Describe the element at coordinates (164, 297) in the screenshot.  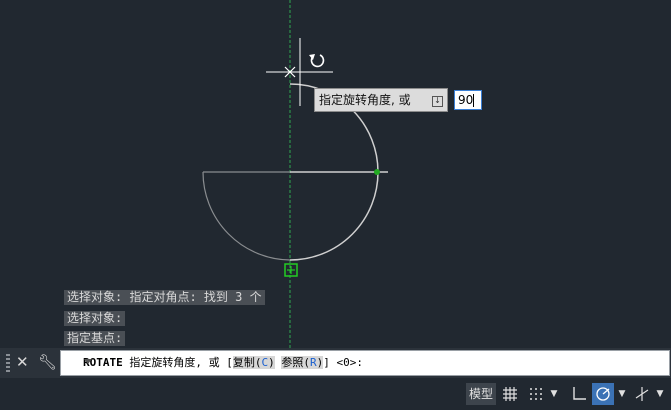
I see `history-line-1: 选择对象: 指定对角点: 找到 3 个` at that location.